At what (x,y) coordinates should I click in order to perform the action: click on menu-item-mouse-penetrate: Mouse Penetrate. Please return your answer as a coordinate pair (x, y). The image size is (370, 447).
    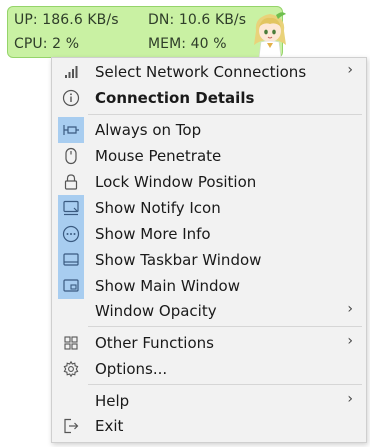
    Looking at the image, I should click on (209, 156).